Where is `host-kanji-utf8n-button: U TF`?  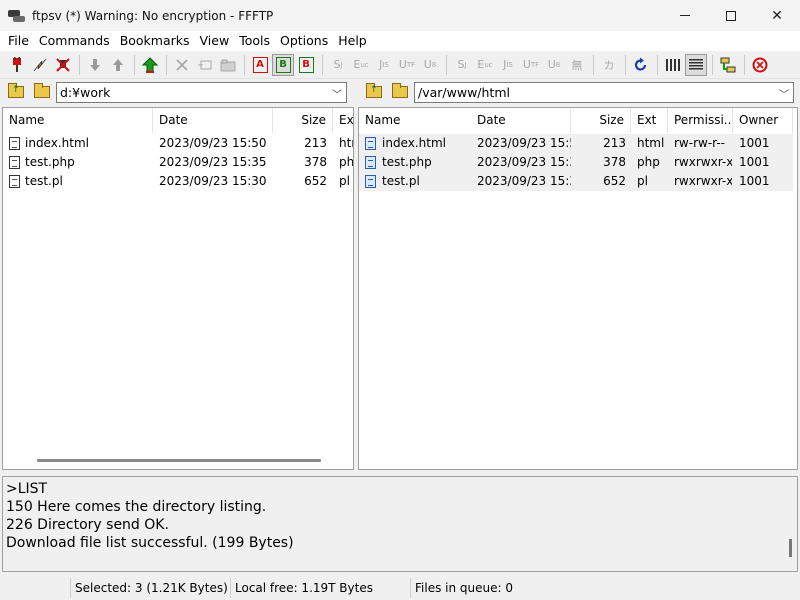 host-kanji-utf8n-button: U TF is located at coordinates (407, 65).